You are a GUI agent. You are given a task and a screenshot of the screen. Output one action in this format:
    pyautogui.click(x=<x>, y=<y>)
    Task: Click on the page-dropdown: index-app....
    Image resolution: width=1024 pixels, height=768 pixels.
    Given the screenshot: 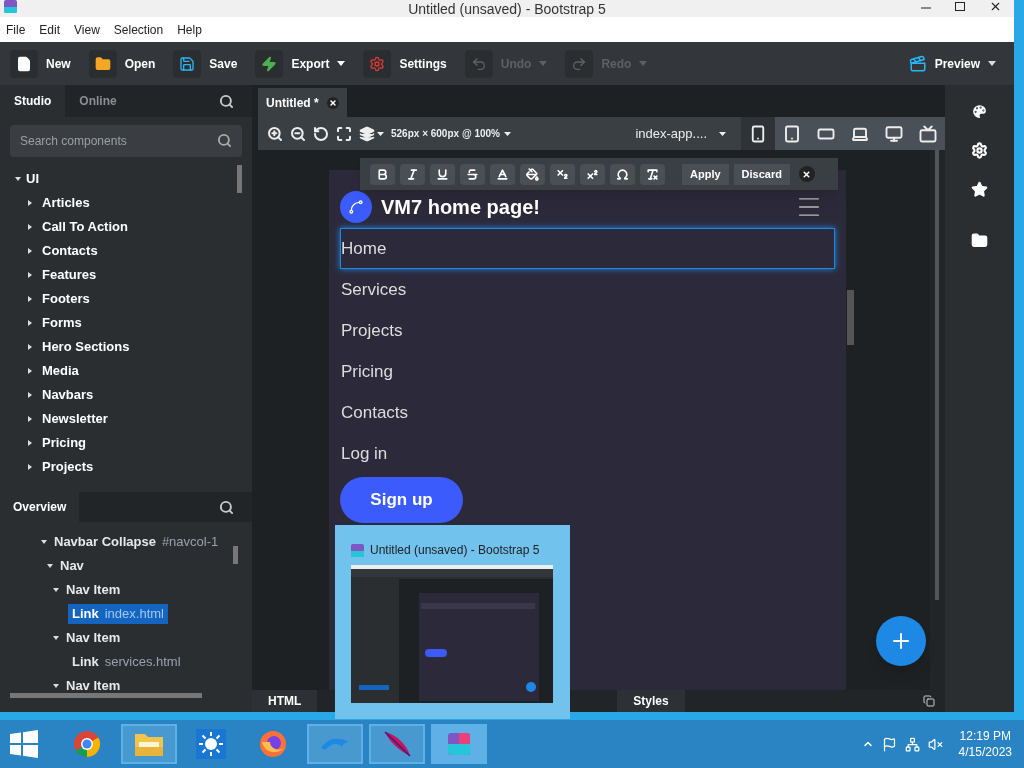 What is the action you would take?
    pyautogui.click(x=684, y=133)
    